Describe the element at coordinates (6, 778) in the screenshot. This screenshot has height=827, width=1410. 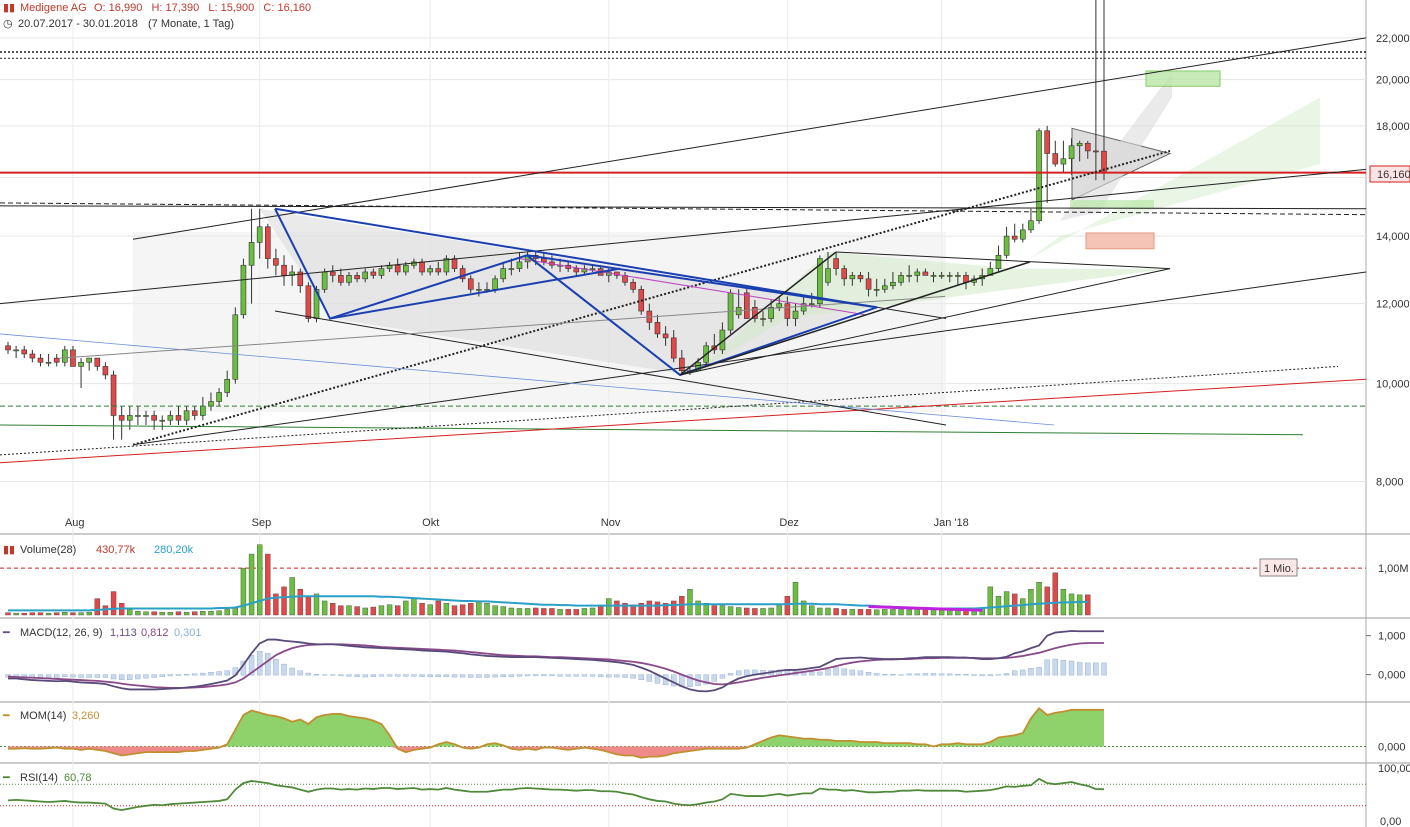
I see `rsi-icon: ━` at that location.